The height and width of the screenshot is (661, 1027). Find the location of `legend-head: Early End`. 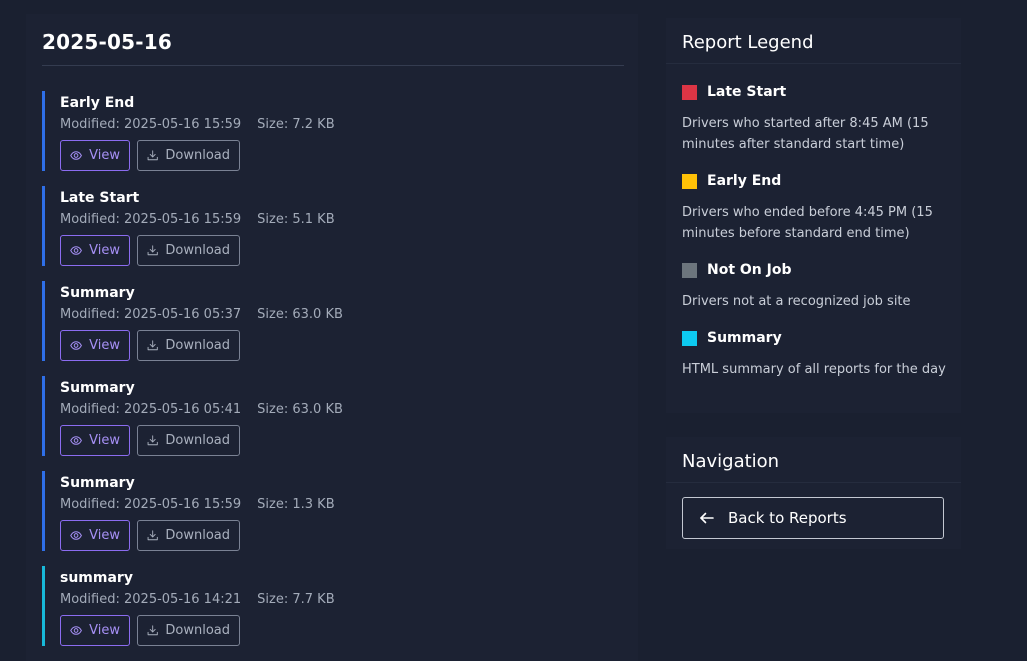

legend-head: Early End is located at coordinates (817, 181).